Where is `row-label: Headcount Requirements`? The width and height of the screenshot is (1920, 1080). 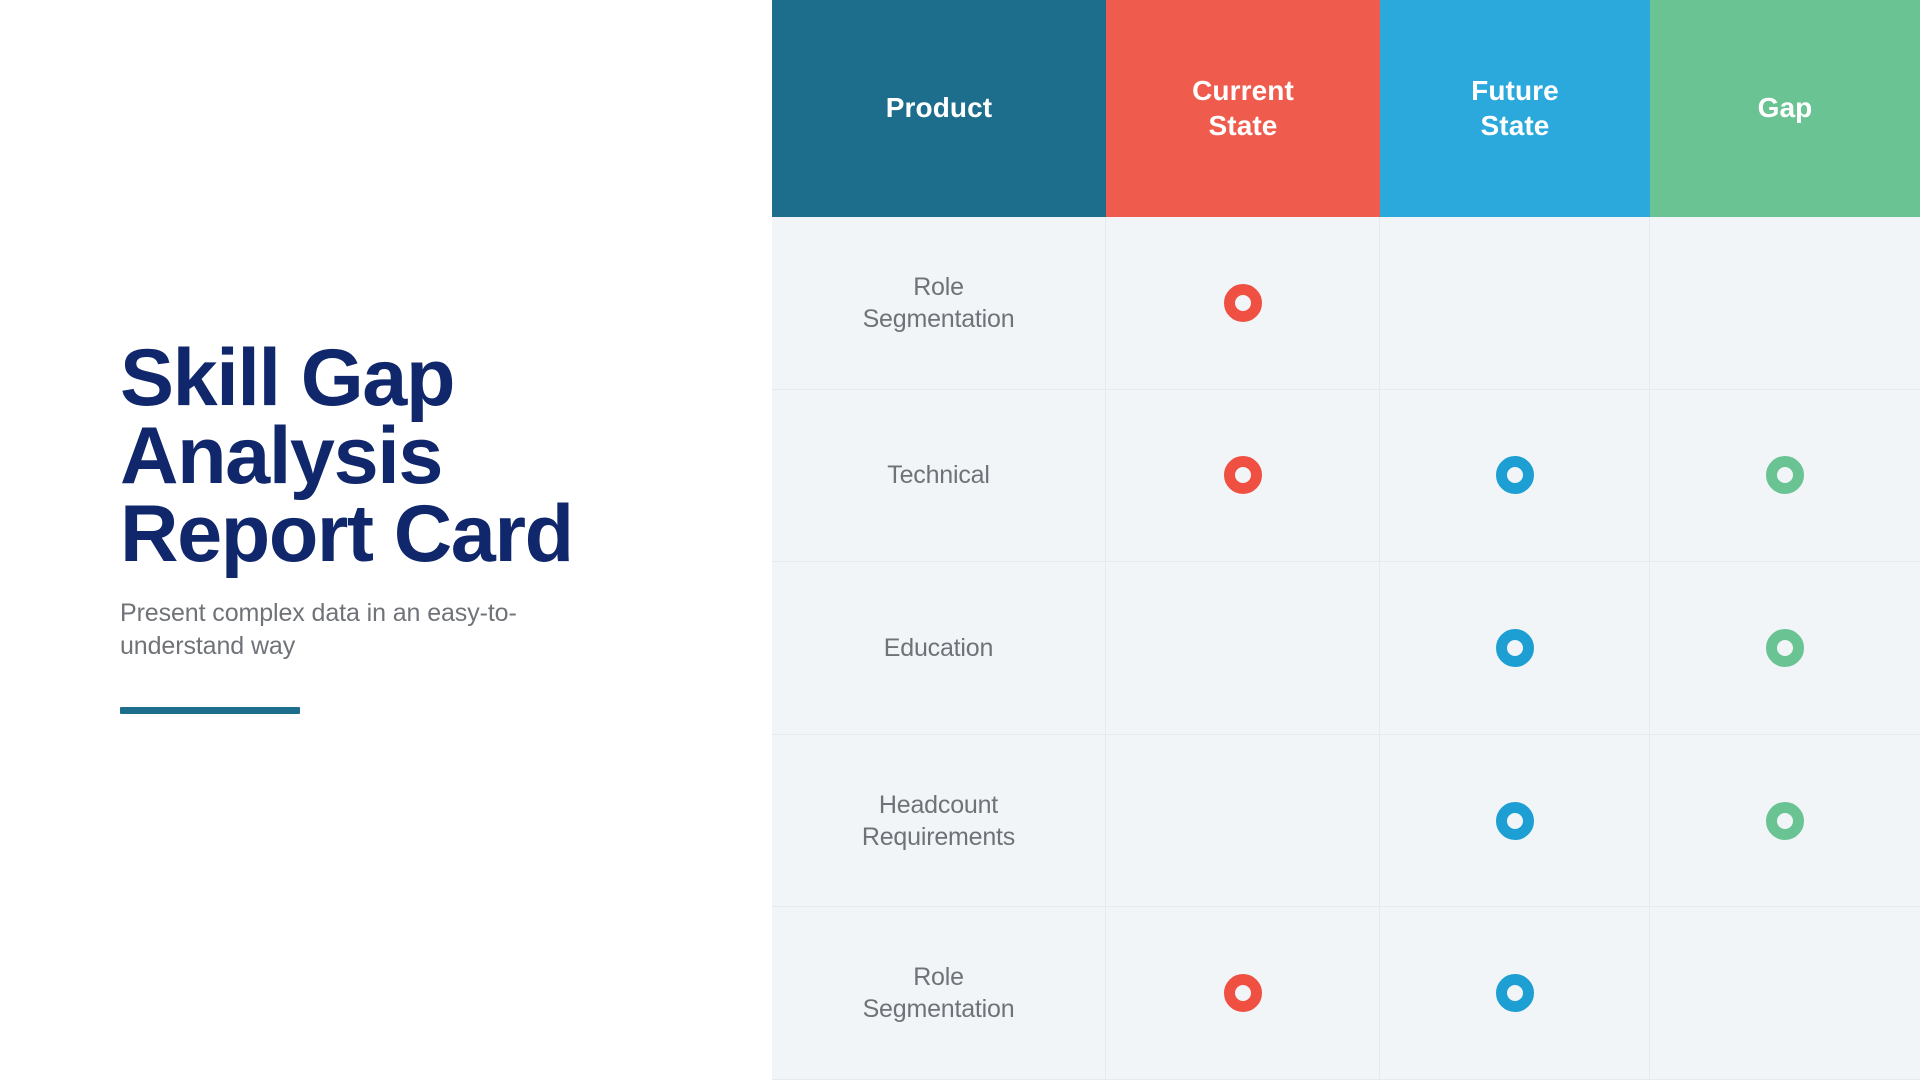 row-label: Headcount Requirements is located at coordinates (938, 820).